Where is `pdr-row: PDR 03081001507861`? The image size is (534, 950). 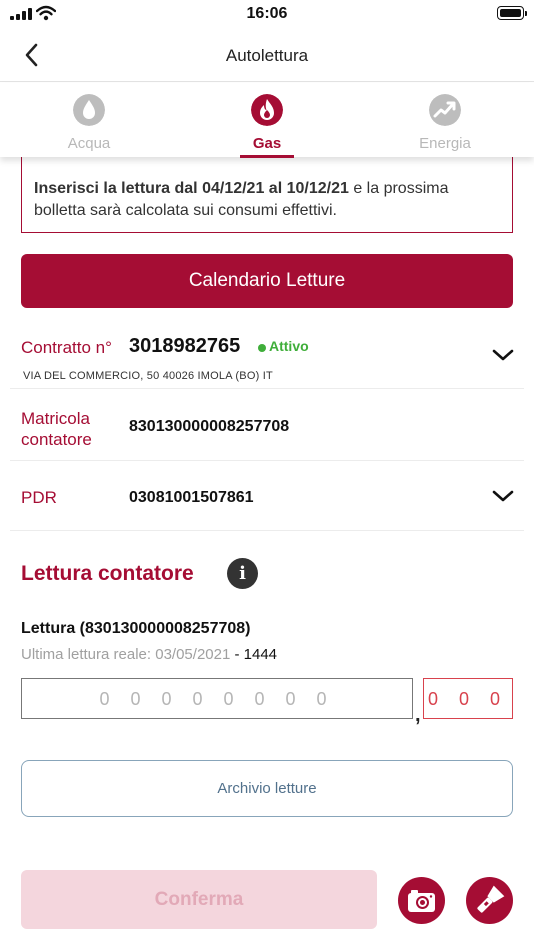
pdr-row: PDR 03081001507861 is located at coordinates (267, 496).